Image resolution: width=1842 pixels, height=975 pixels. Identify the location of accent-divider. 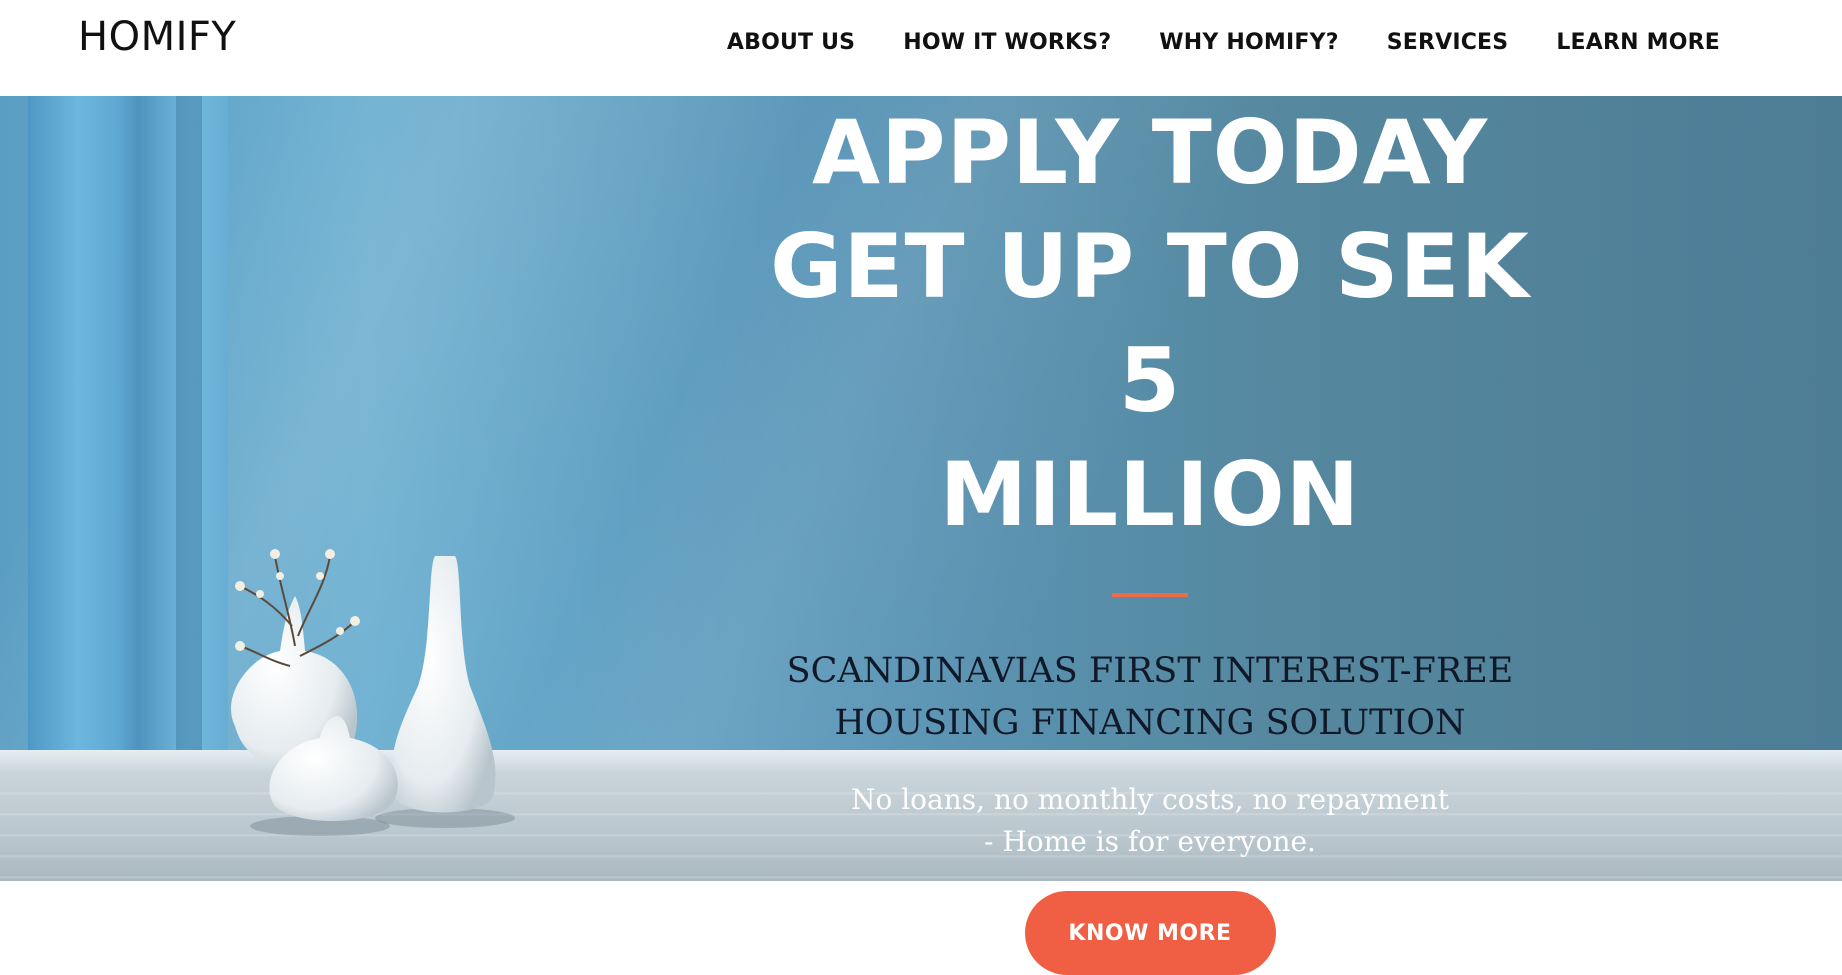
(1150, 595).